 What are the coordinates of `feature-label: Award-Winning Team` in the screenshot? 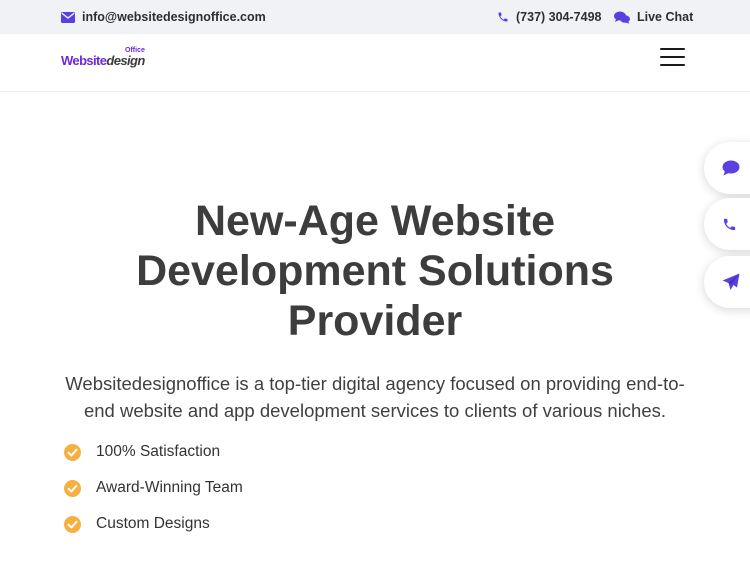 It's located at (169, 487).